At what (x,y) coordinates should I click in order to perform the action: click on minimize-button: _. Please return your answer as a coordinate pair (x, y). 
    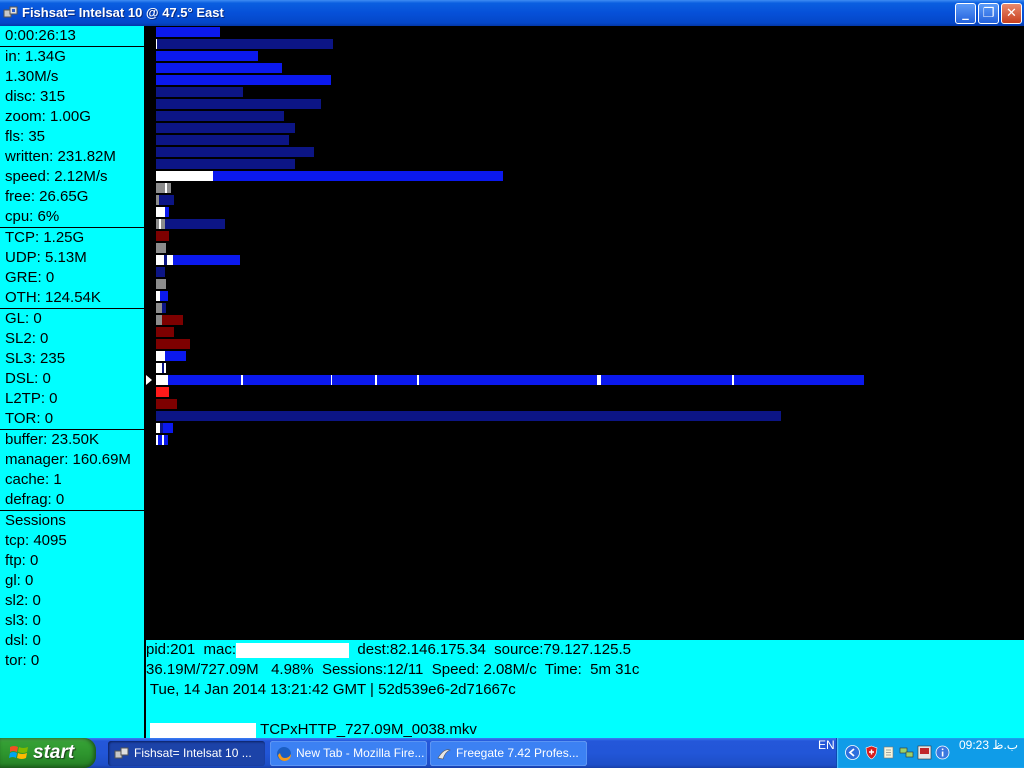
    Looking at the image, I should click on (965, 13).